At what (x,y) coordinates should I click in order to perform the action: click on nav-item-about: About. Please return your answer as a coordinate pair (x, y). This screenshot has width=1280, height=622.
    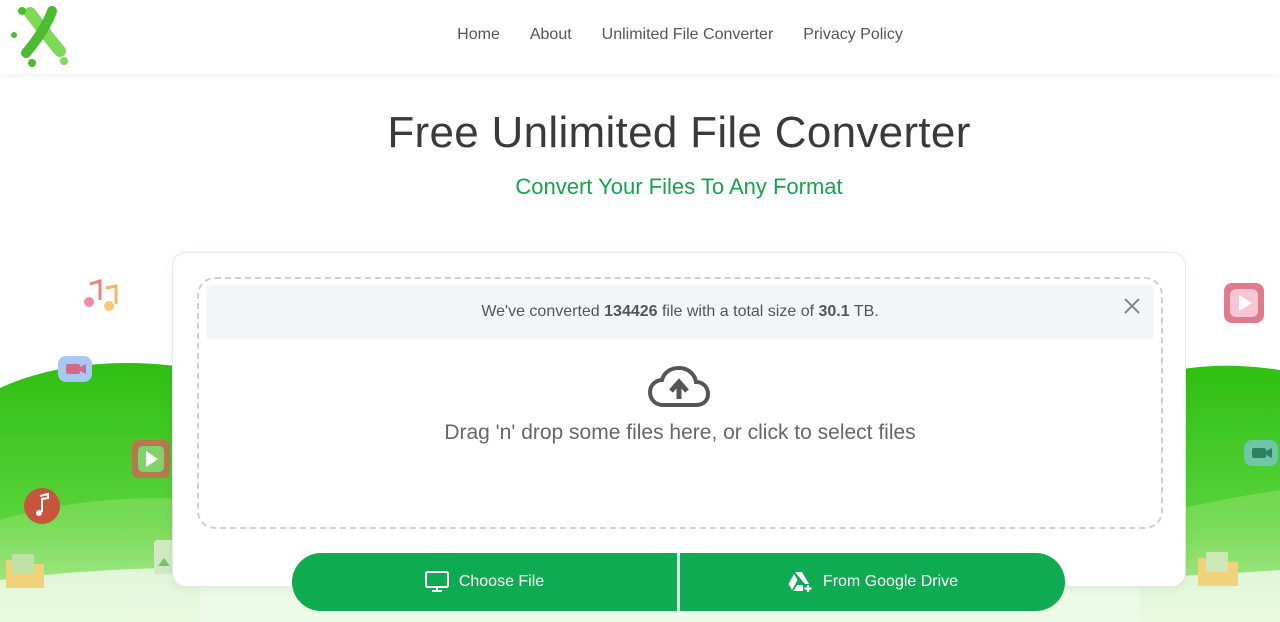
    Looking at the image, I should click on (551, 35).